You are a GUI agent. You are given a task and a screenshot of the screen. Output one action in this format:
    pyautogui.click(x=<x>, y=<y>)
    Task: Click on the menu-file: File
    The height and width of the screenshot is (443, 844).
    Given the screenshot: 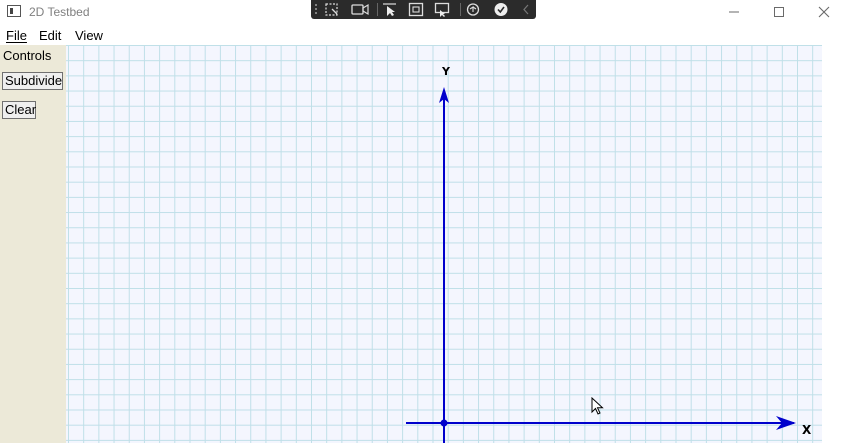 What is the action you would take?
    pyautogui.click(x=16, y=35)
    